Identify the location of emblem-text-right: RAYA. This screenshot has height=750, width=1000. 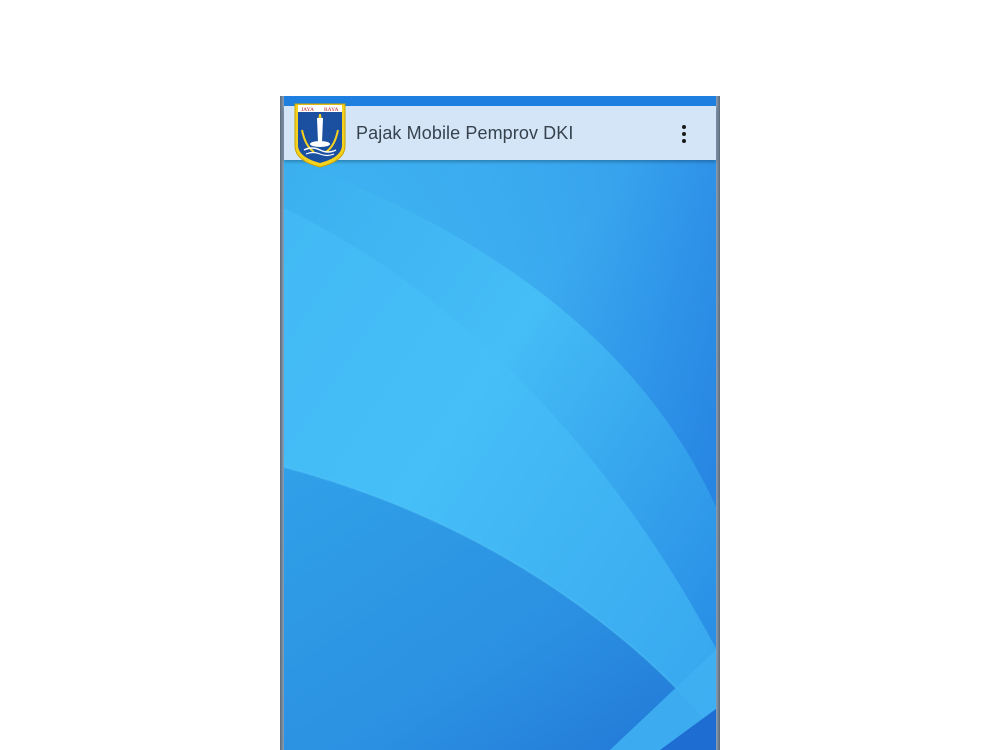
(331, 110).